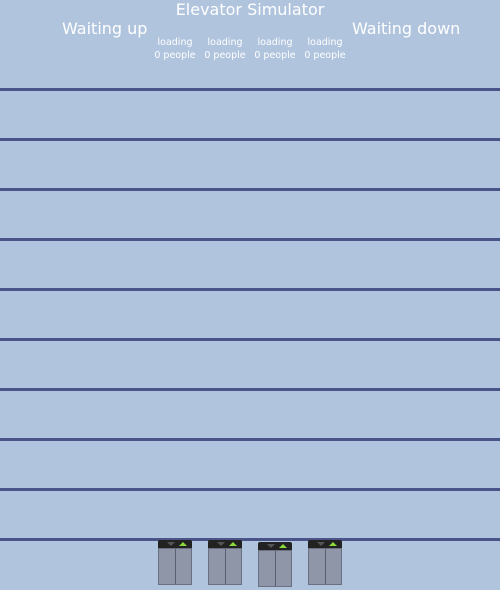  I want to click on waiting-up-label: Waiting up, so click(105, 28).